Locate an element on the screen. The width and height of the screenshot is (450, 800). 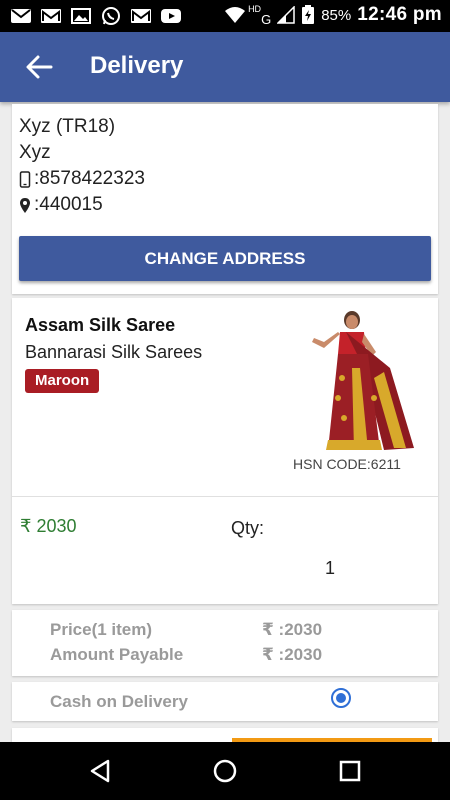
phone-icon is located at coordinates (25, 179).